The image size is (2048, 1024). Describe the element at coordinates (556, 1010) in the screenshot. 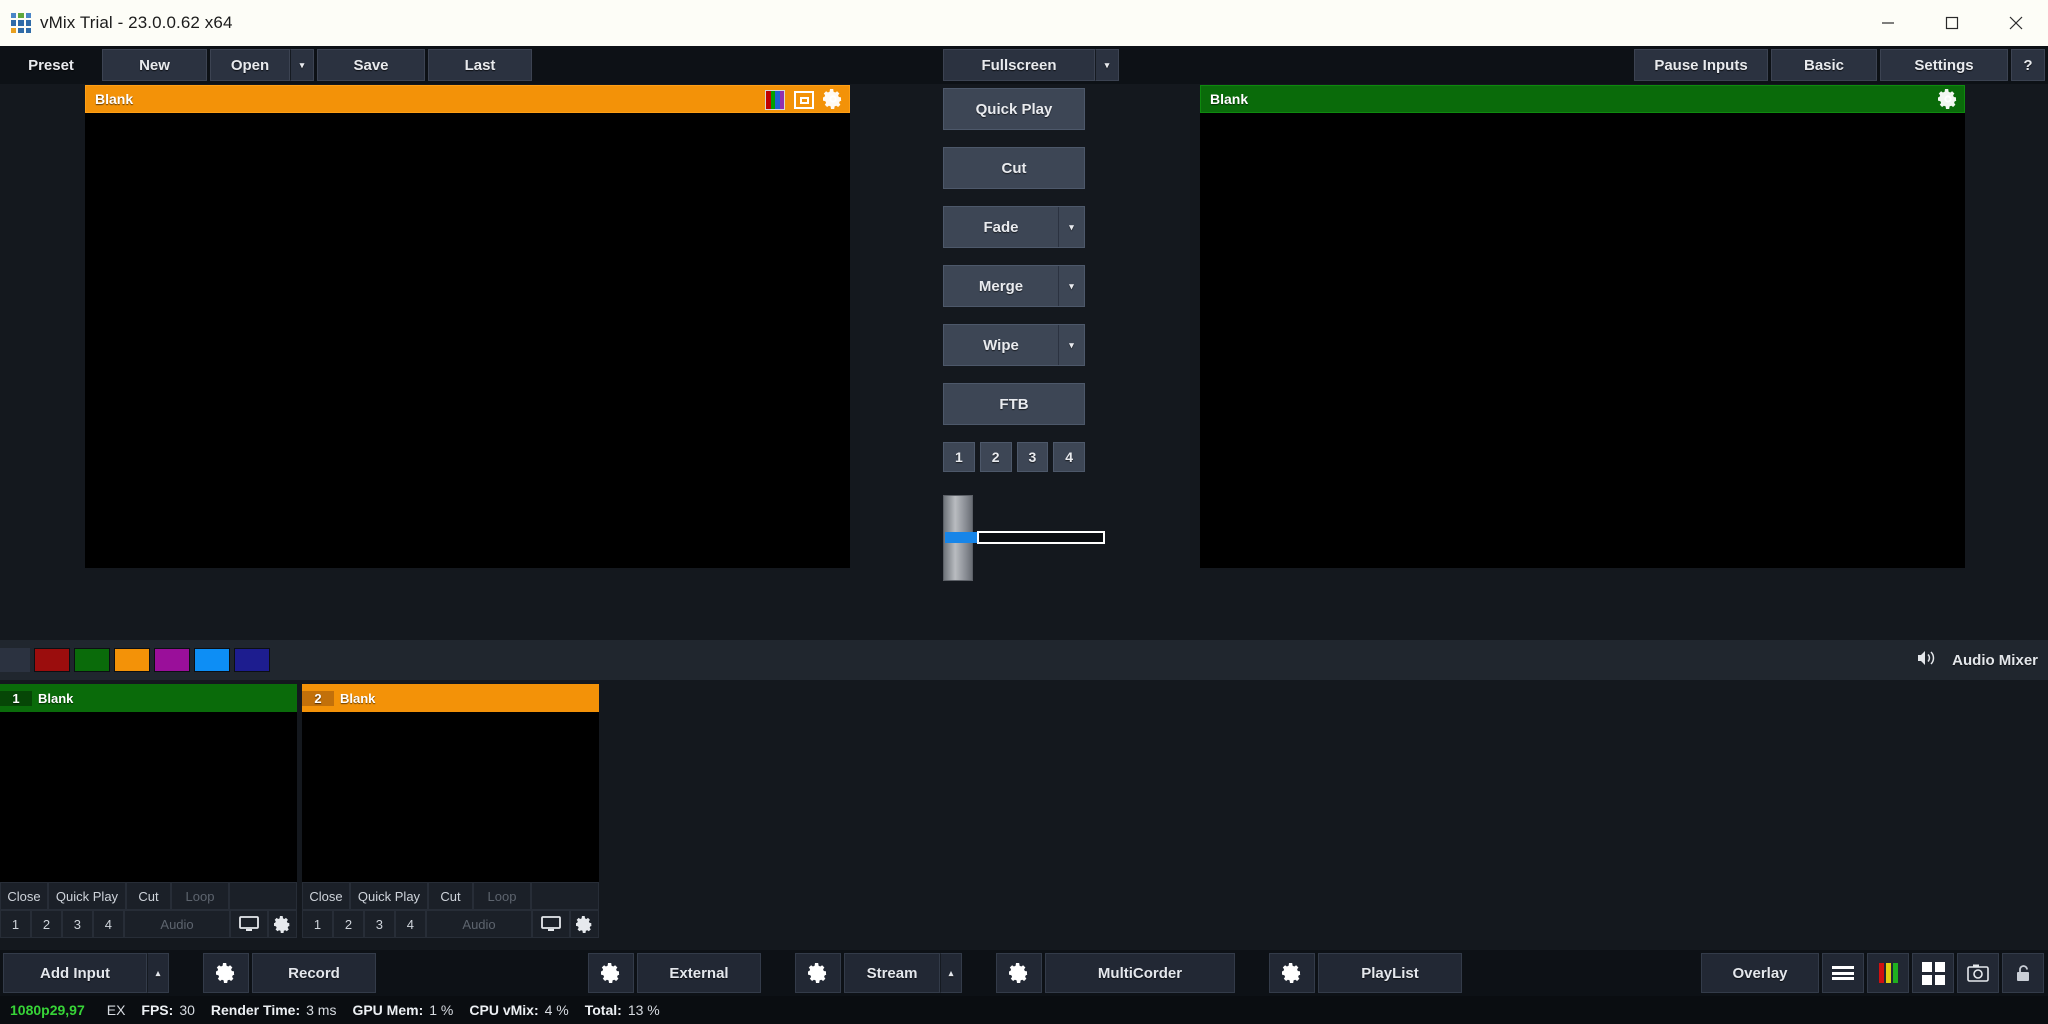

I see `status-cpuvmix-value: 4 %` at that location.